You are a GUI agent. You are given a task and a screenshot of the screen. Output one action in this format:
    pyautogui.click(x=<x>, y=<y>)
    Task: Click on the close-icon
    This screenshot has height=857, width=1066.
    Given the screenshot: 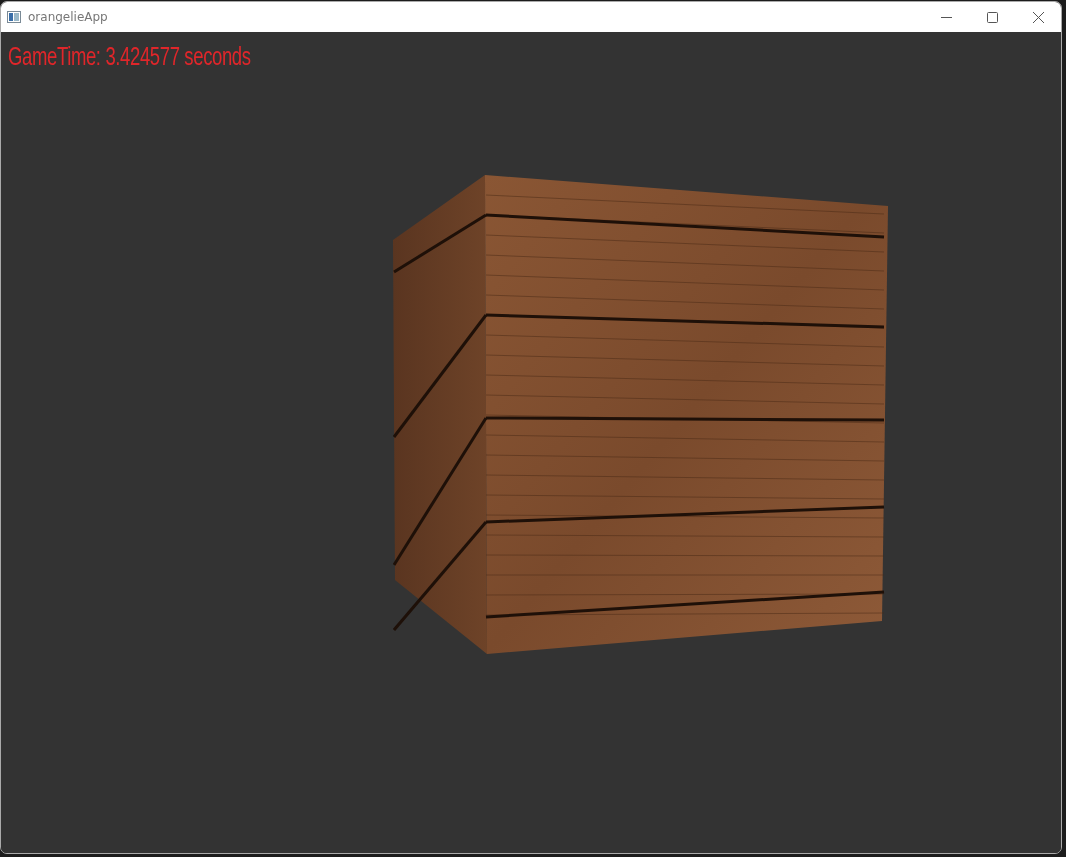 What is the action you would take?
    pyautogui.click(x=1038, y=17)
    